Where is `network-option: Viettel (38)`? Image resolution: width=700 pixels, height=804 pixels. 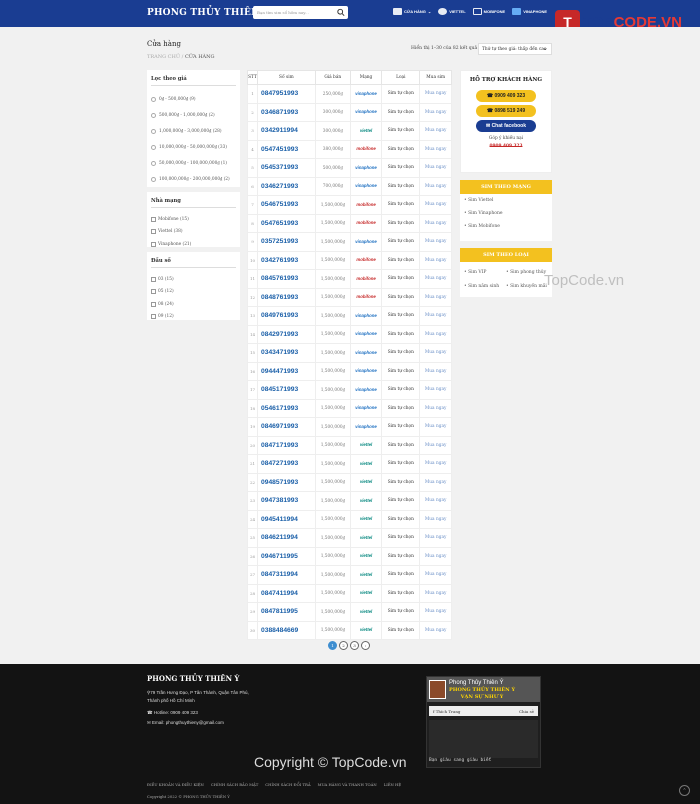
network-option: Viettel (38) is located at coordinates (193, 232).